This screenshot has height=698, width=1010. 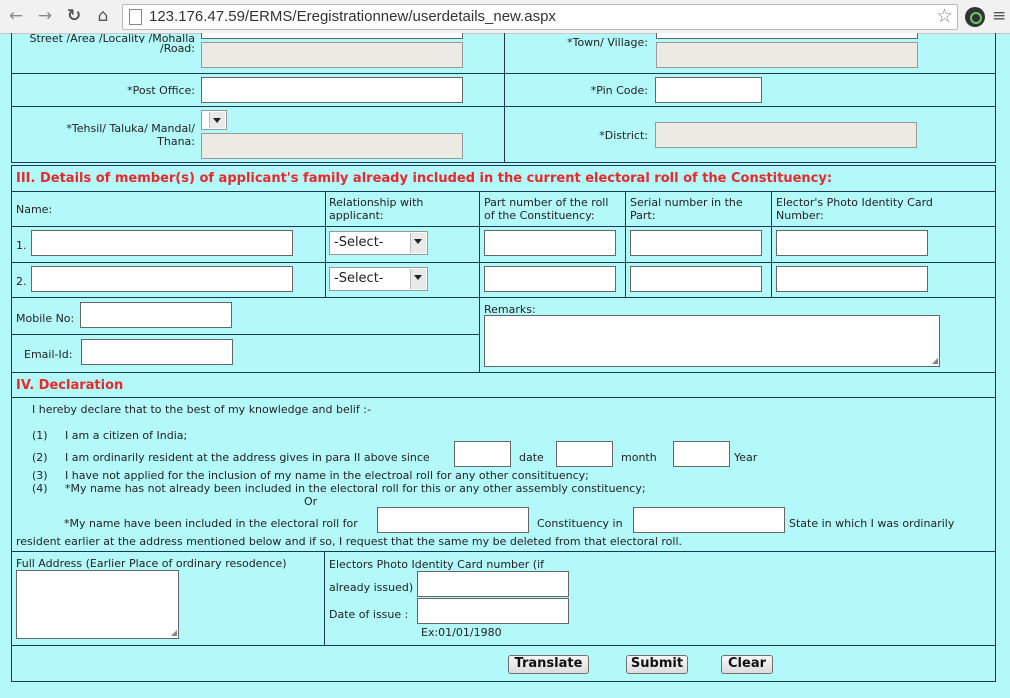 I want to click on serial-number-header-2: Part:, so click(x=643, y=215).